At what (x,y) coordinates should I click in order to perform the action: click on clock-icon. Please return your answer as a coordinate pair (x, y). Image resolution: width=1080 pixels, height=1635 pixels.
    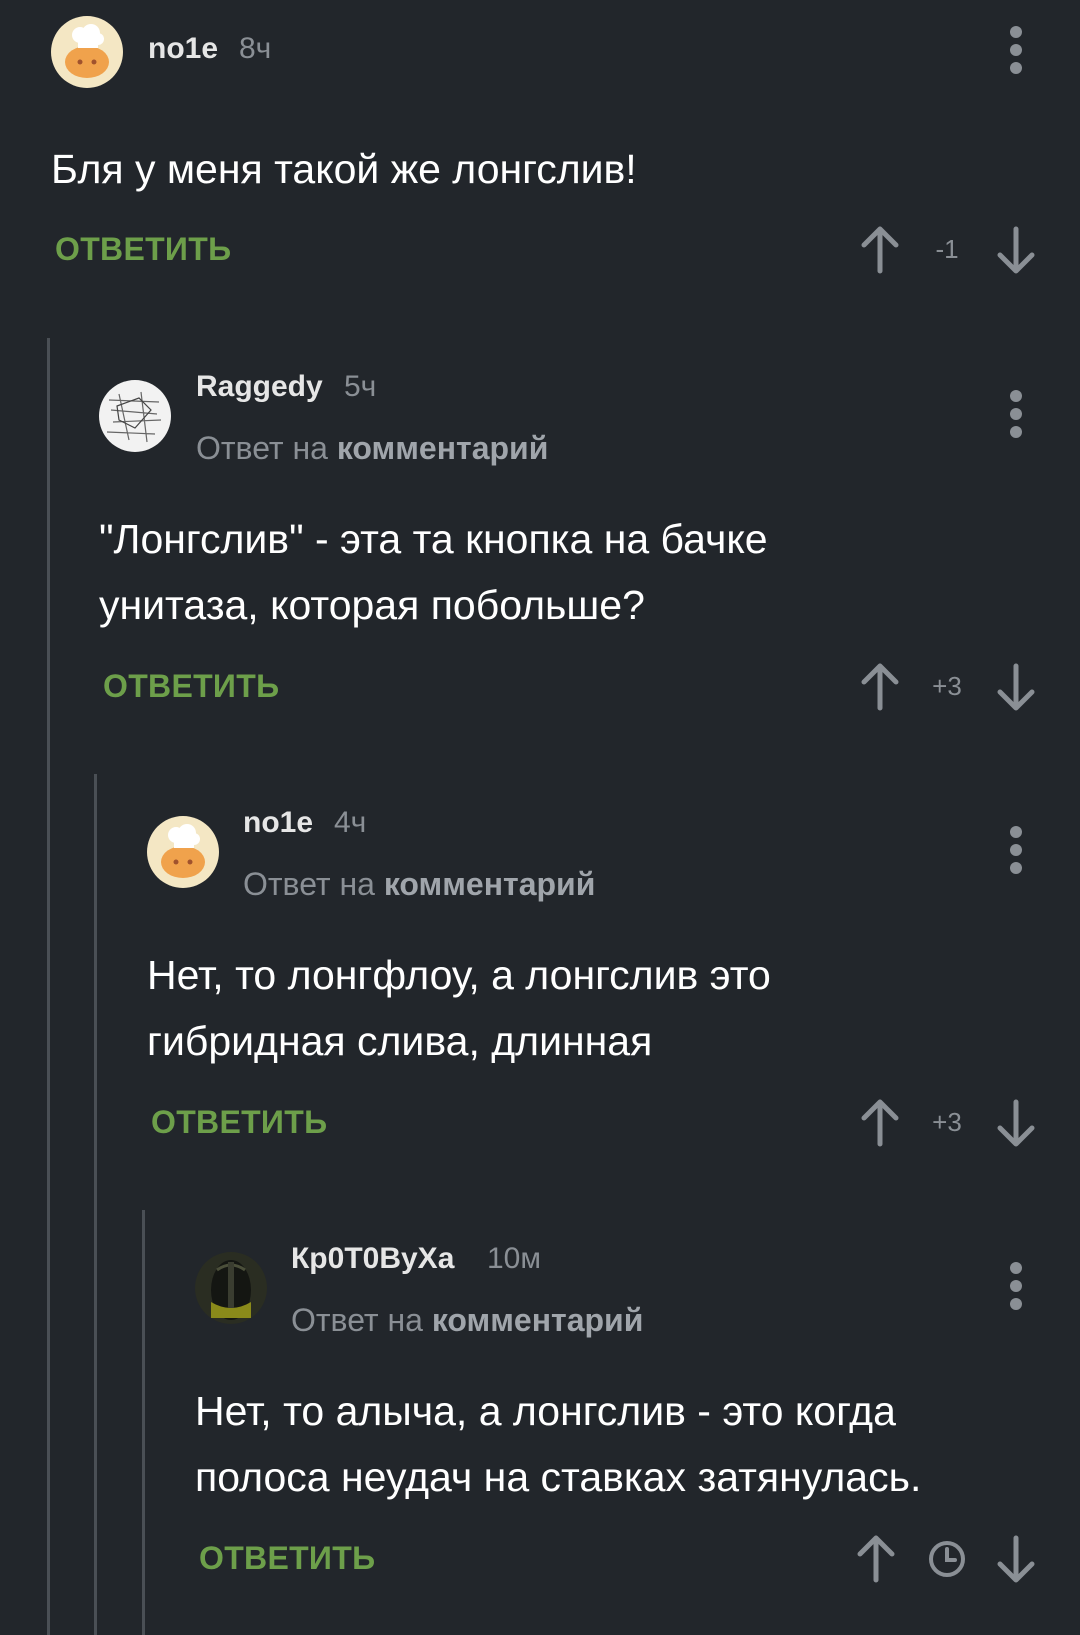
    Looking at the image, I should click on (947, 1559).